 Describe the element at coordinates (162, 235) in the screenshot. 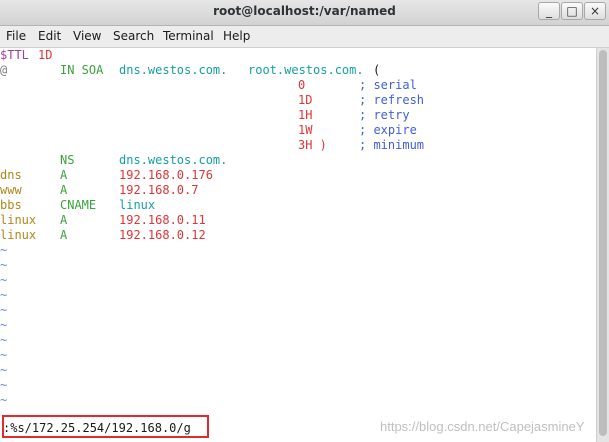

I see `record-value: 192.168.0.12` at that location.